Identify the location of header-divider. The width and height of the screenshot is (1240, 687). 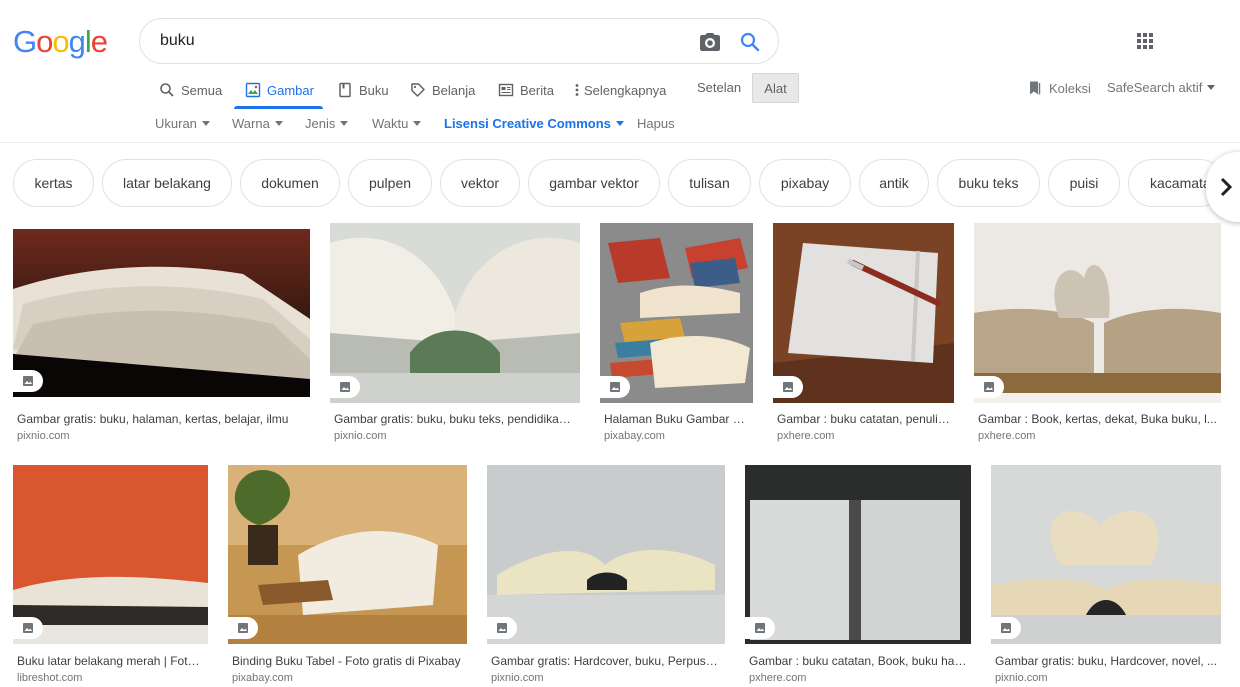
(620, 142).